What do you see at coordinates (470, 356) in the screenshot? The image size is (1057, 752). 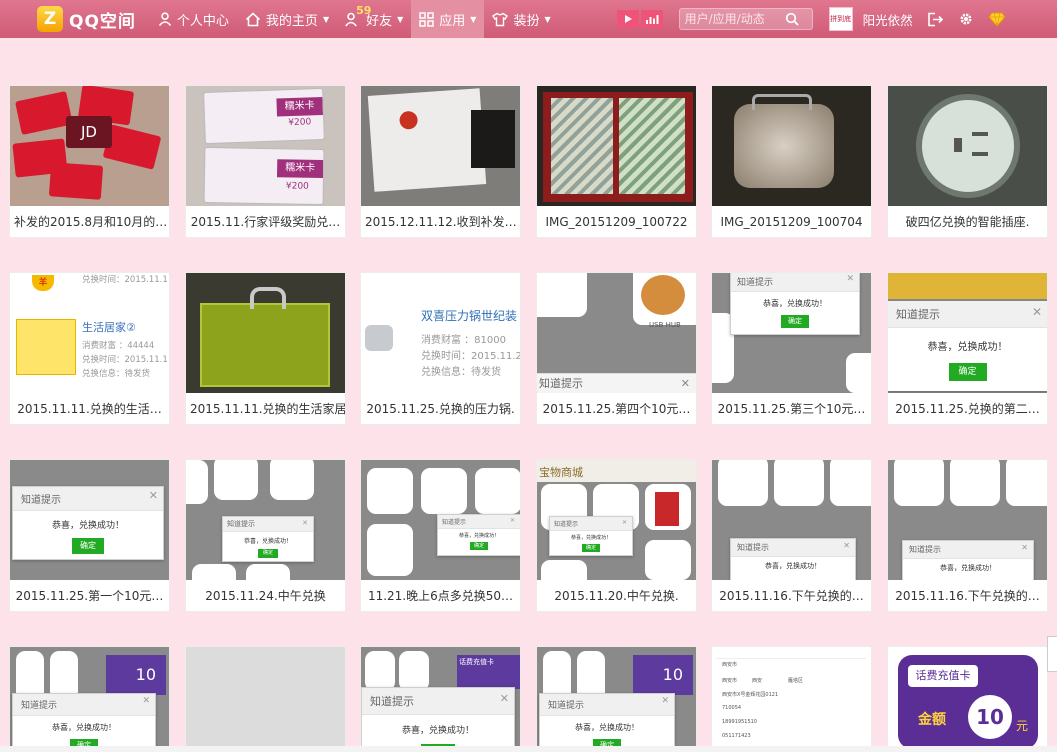 I see `exchange-time: 兑换时间：2015.11.2` at bounding box center [470, 356].